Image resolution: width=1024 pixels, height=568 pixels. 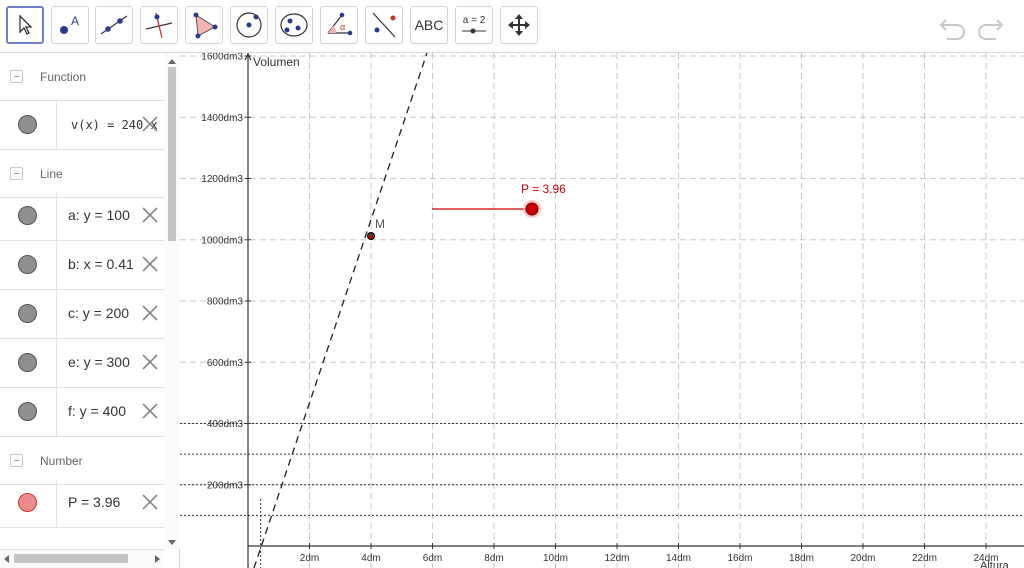 I want to click on y-tick-label: 1400dm3, so click(x=222, y=118).